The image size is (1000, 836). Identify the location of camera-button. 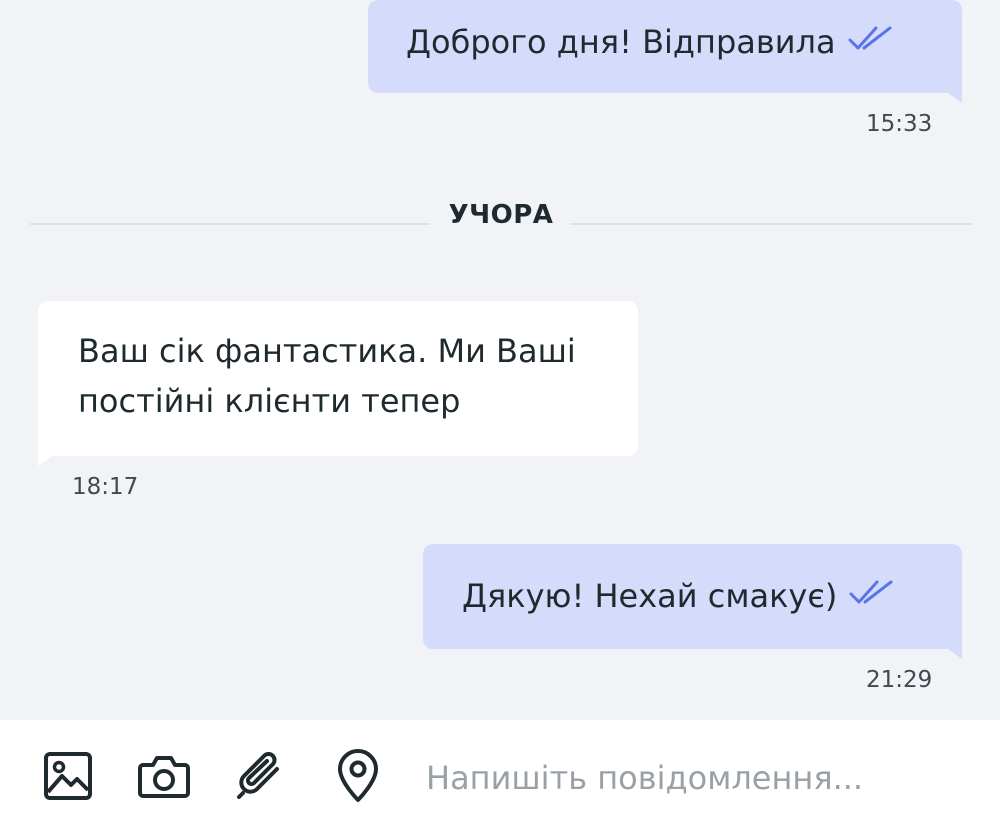
(164, 778).